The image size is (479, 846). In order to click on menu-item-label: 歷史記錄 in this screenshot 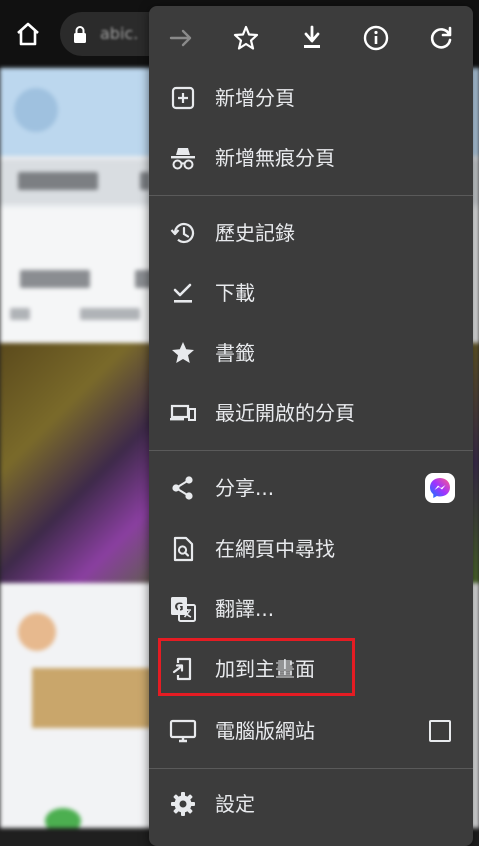, I will do `click(255, 233)`.